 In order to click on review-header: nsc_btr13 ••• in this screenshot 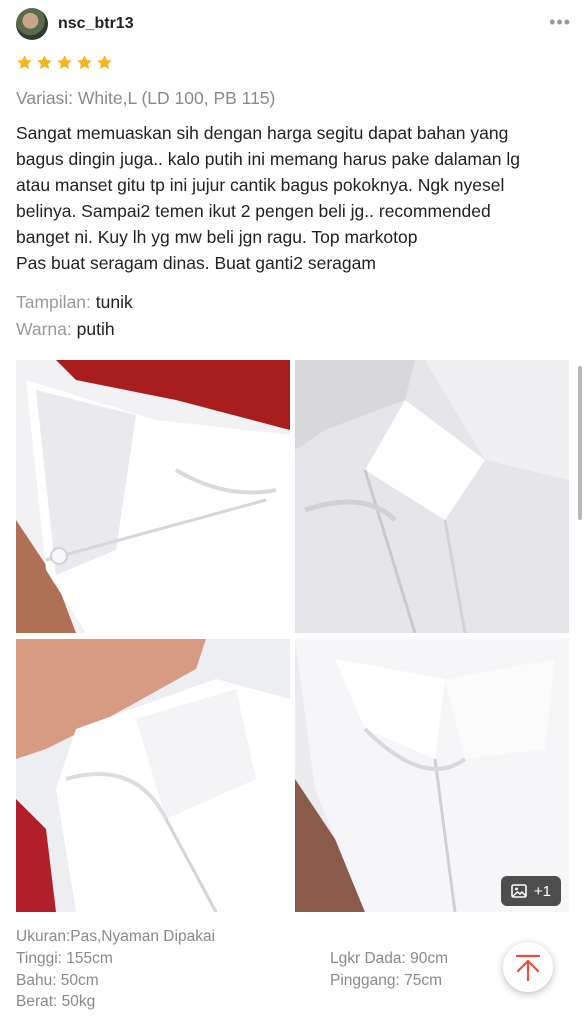, I will do `click(293, 25)`.